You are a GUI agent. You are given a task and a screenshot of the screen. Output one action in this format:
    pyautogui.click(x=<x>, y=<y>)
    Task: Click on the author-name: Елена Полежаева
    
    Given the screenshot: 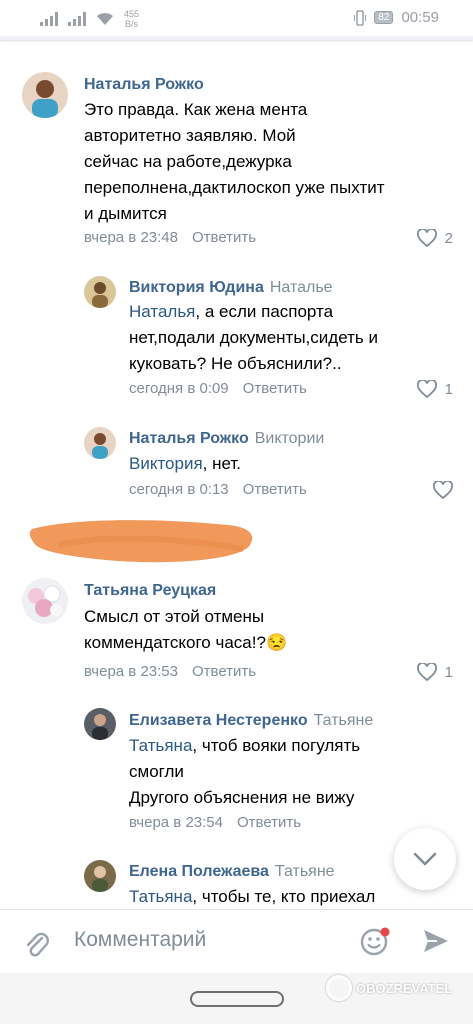 What is the action you would take?
    pyautogui.click(x=199, y=871)
    